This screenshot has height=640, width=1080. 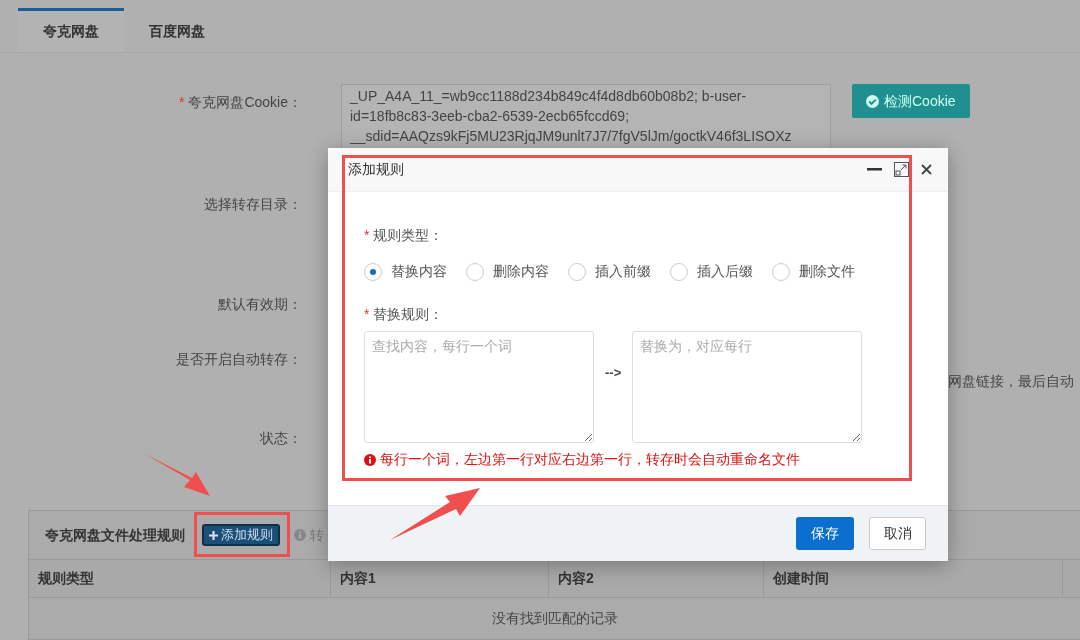 I want to click on add-rule-button: 添加规则, so click(x=241, y=535).